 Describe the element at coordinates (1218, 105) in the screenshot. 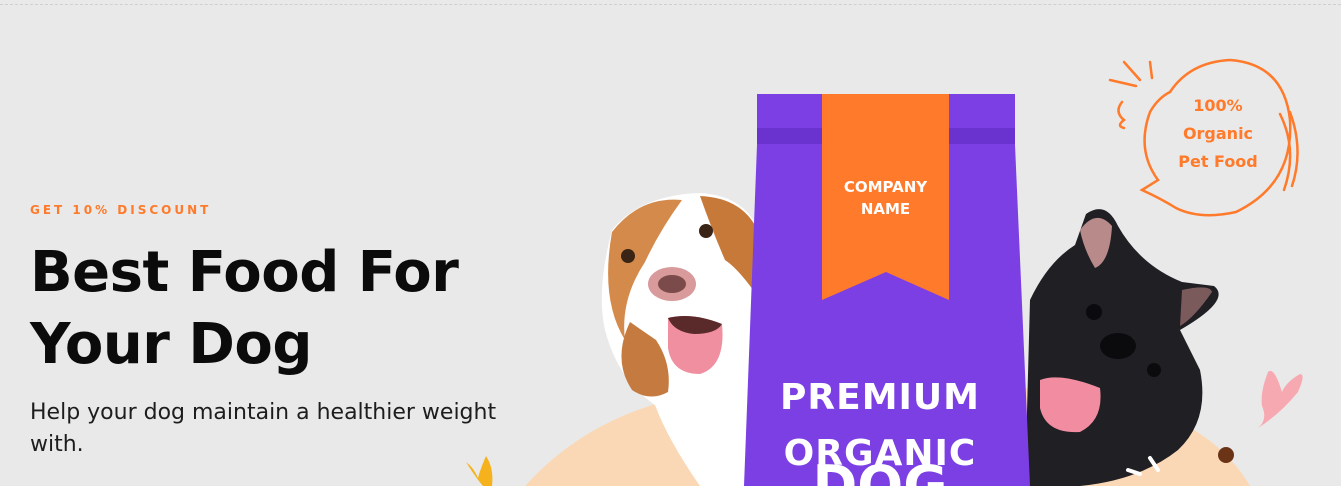

I see `badge-line-1: 100%` at that location.